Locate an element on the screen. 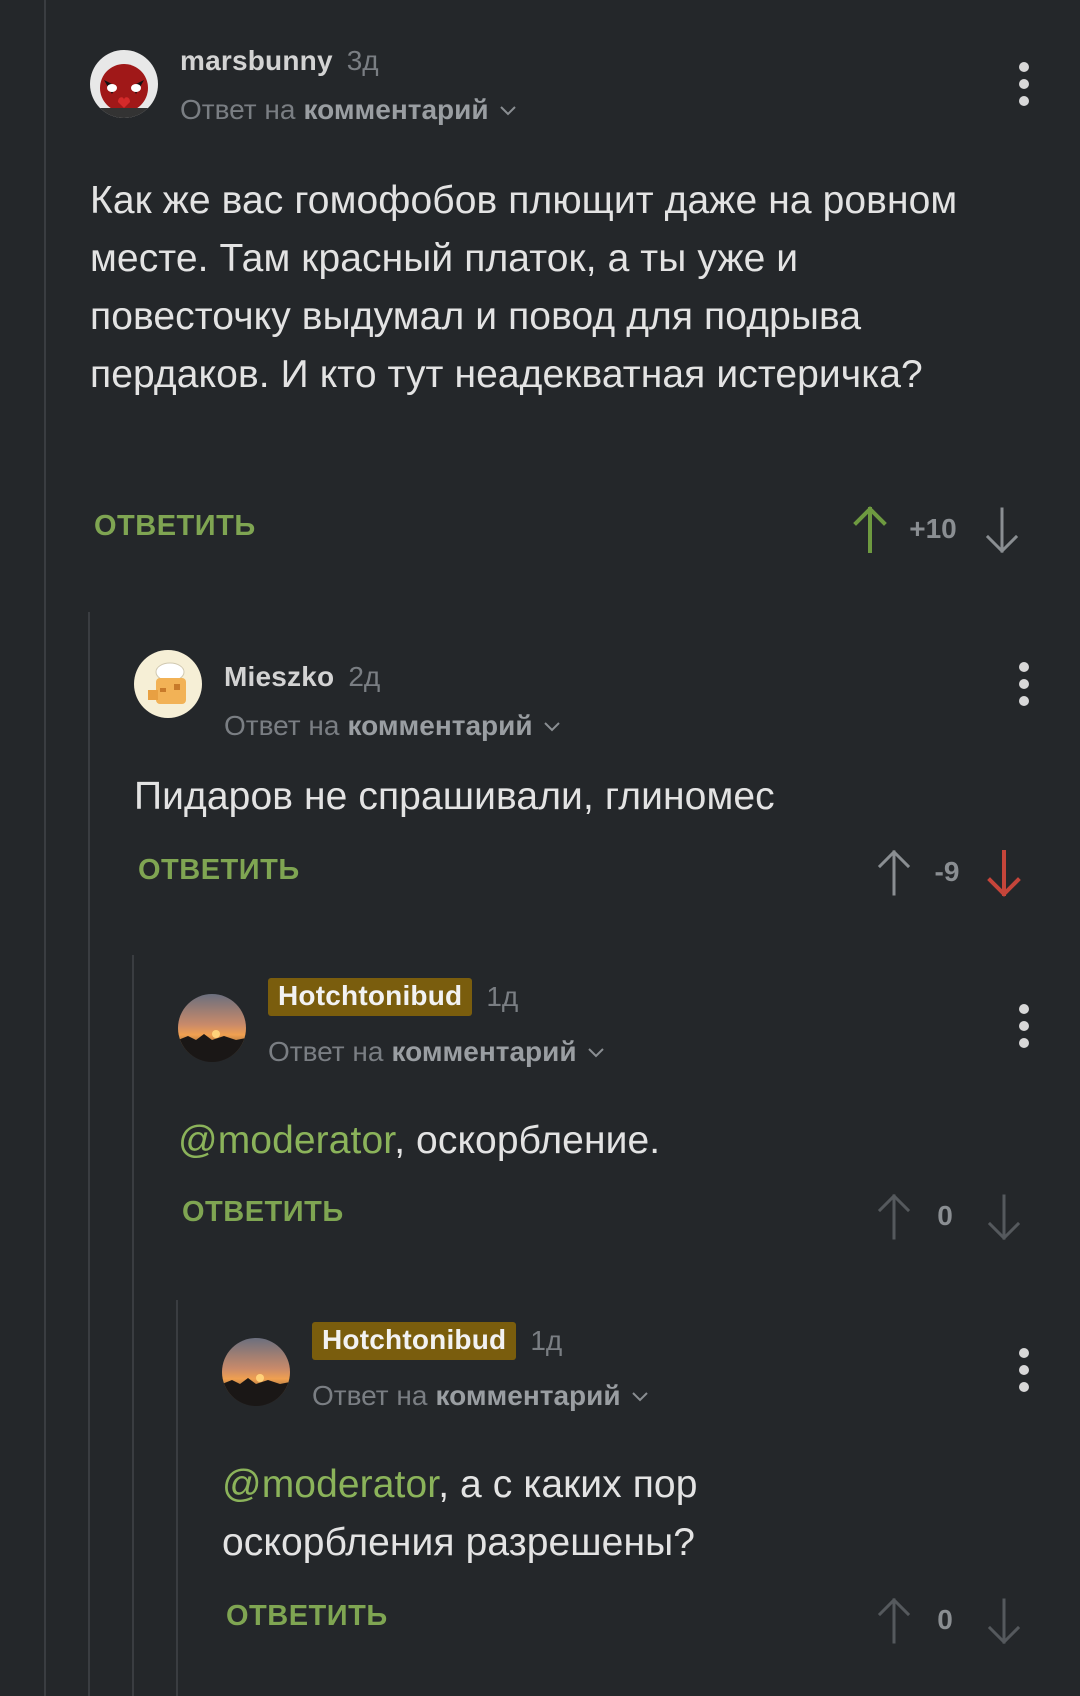 This screenshot has width=1080, height=1696. comment-text: Пидаров не спрашивали, глиномес is located at coordinates (454, 796).